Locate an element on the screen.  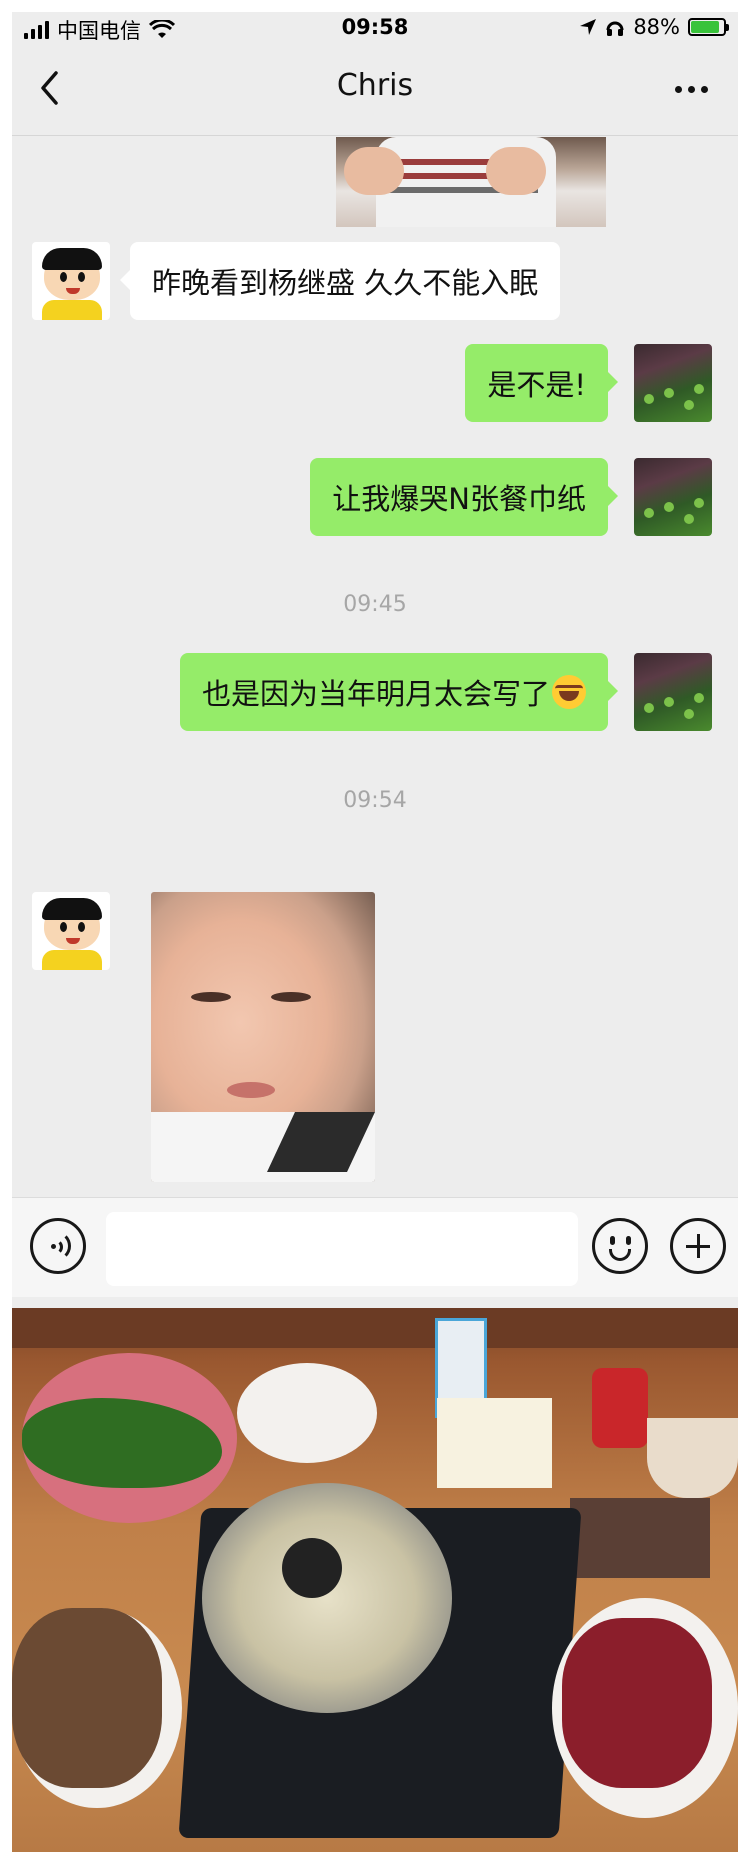
nav-bar: Chris is located at coordinates (375, 89).